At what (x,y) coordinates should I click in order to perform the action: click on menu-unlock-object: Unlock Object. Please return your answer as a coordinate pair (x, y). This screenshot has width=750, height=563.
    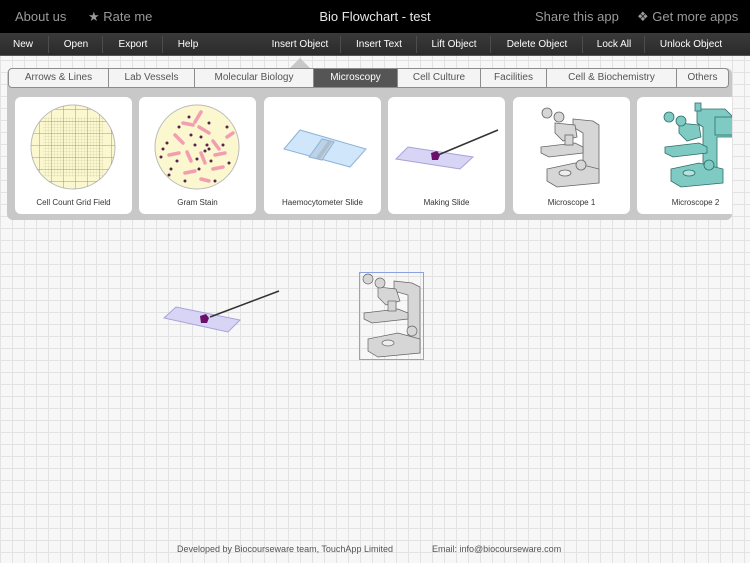
    Looking at the image, I should click on (691, 44).